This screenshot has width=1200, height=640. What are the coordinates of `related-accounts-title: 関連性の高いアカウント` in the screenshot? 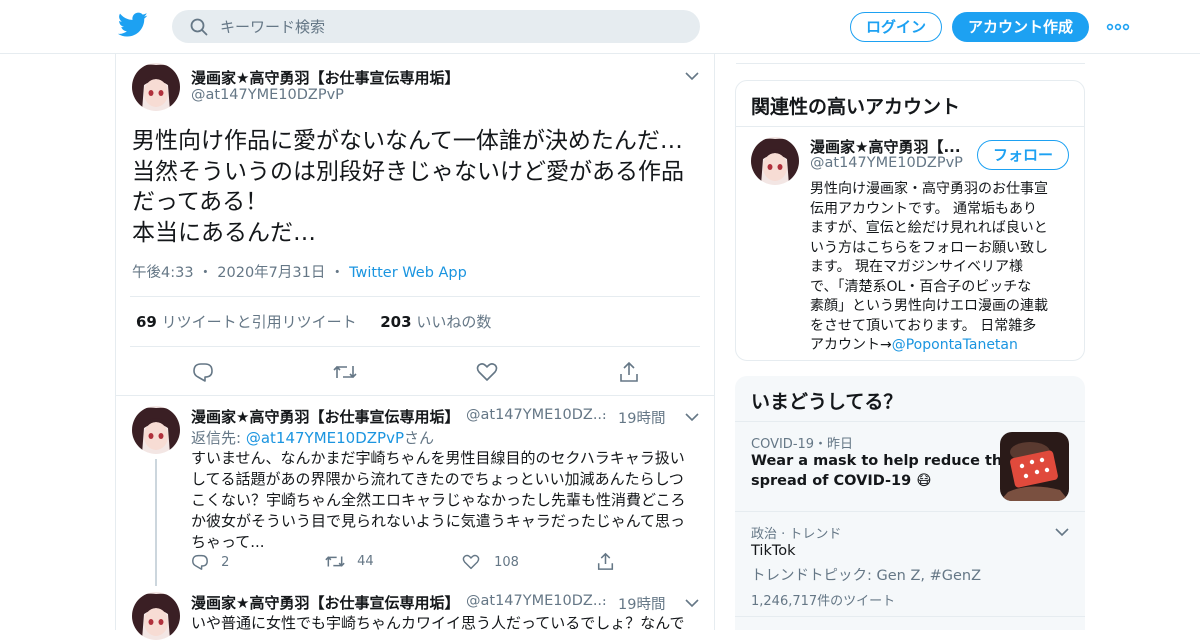 It's located at (856, 107).